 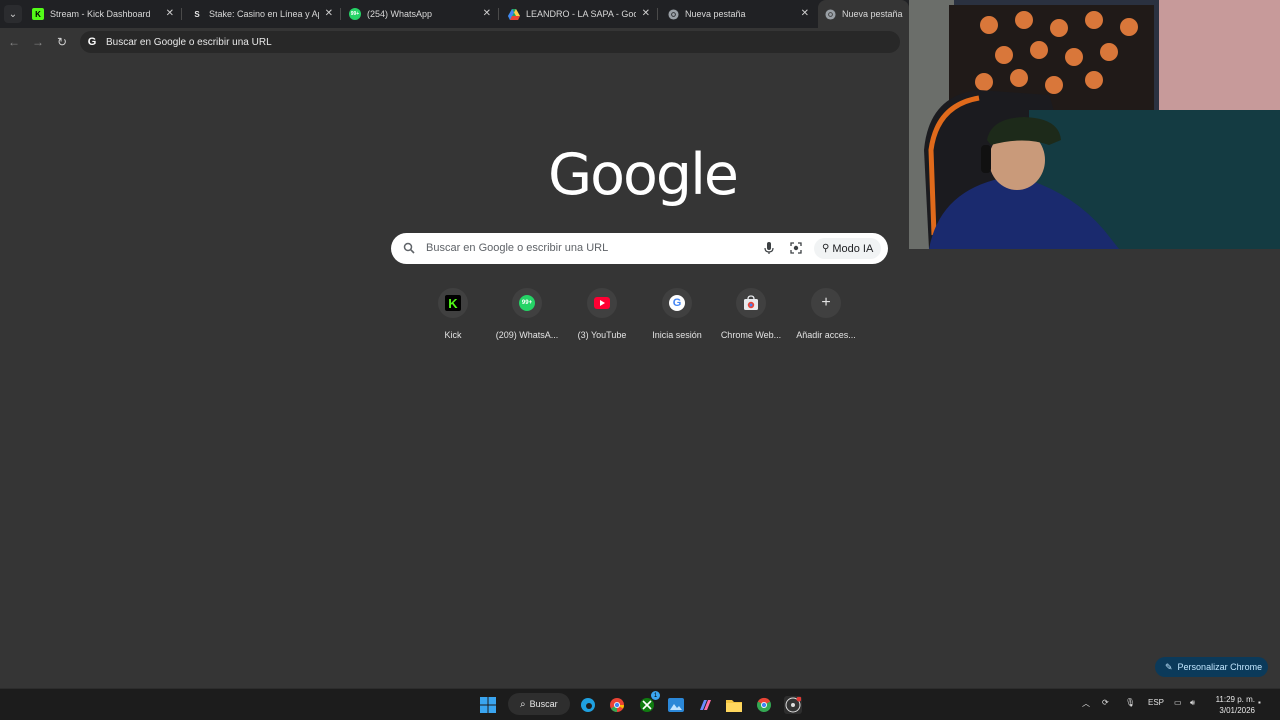 I want to click on ai-sparkle-search-icon: ⚲, so click(x=826, y=248).